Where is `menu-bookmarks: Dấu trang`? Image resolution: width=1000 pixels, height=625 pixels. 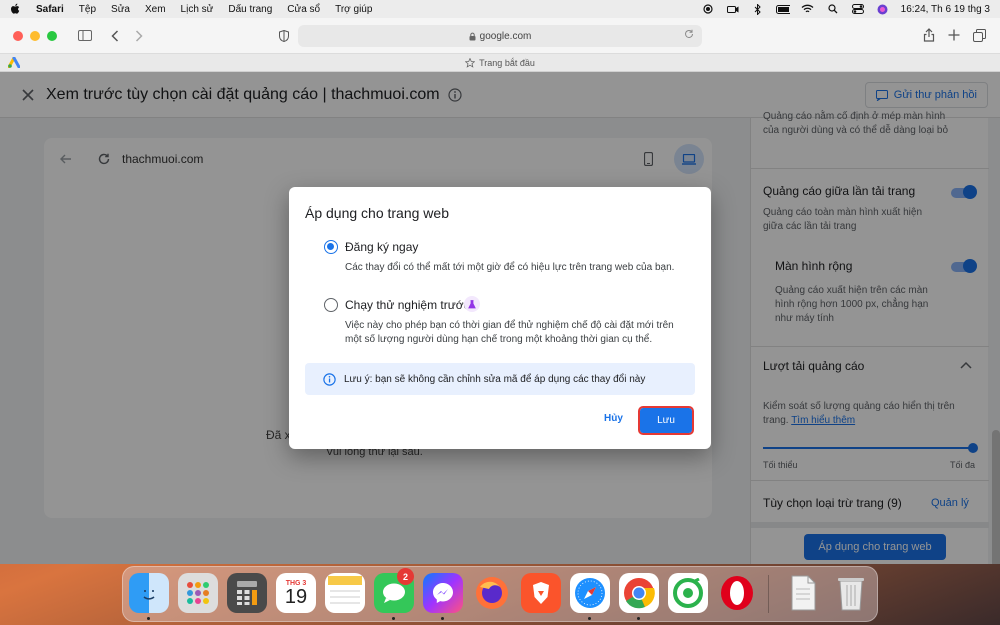
menu-bookmarks: Dấu trang is located at coordinates (250, 9).